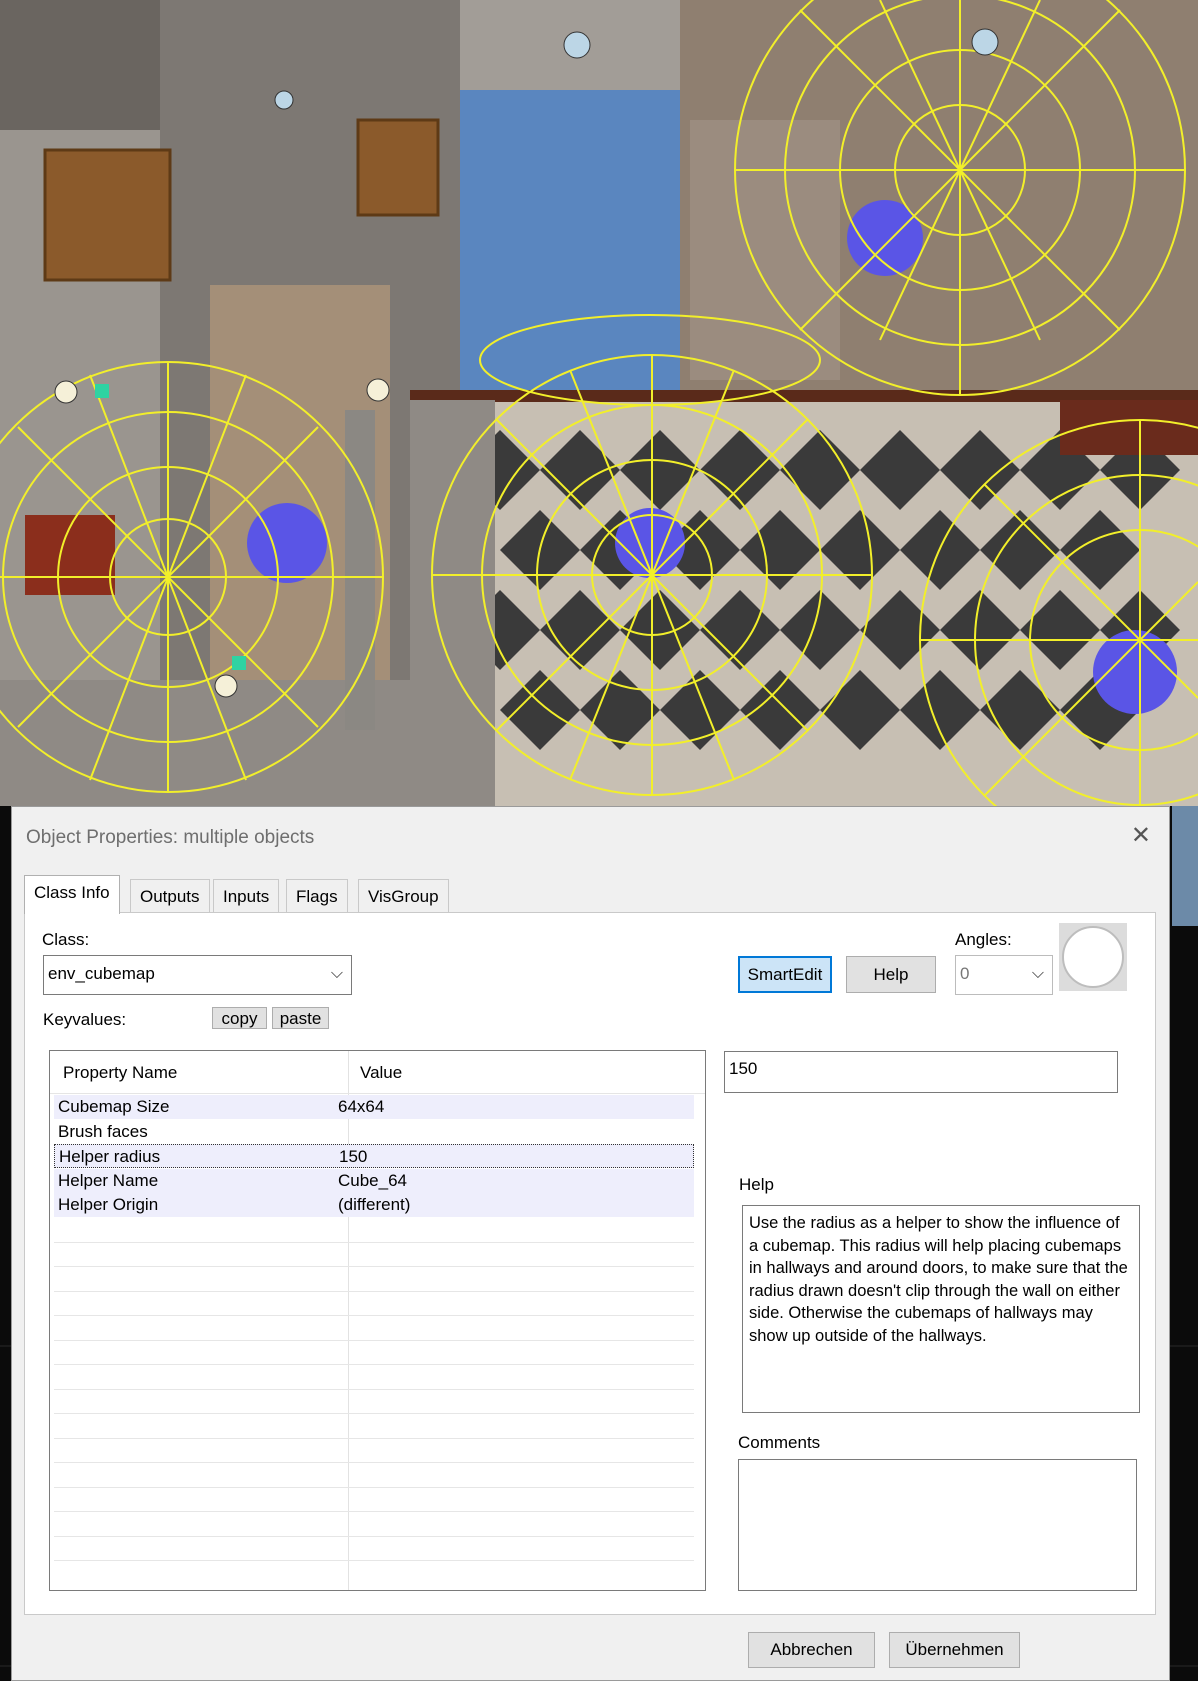  I want to click on table-row: Cubemap Size 64x64, so click(374, 1107).